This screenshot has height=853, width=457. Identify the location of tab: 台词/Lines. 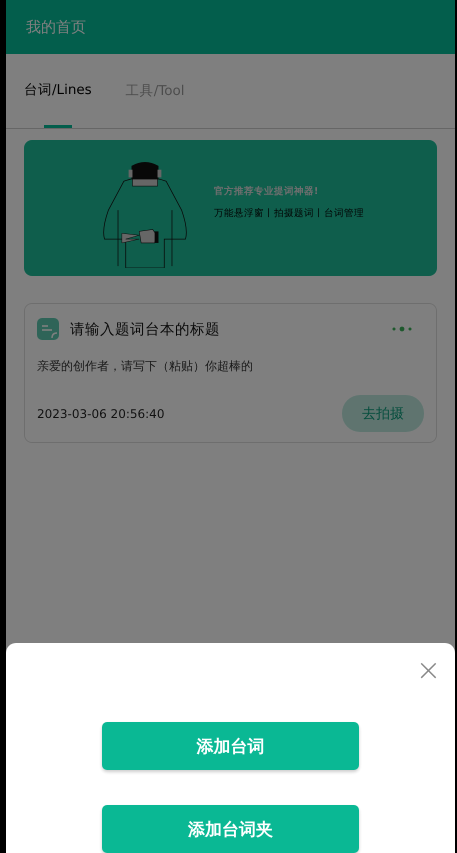
(58, 91).